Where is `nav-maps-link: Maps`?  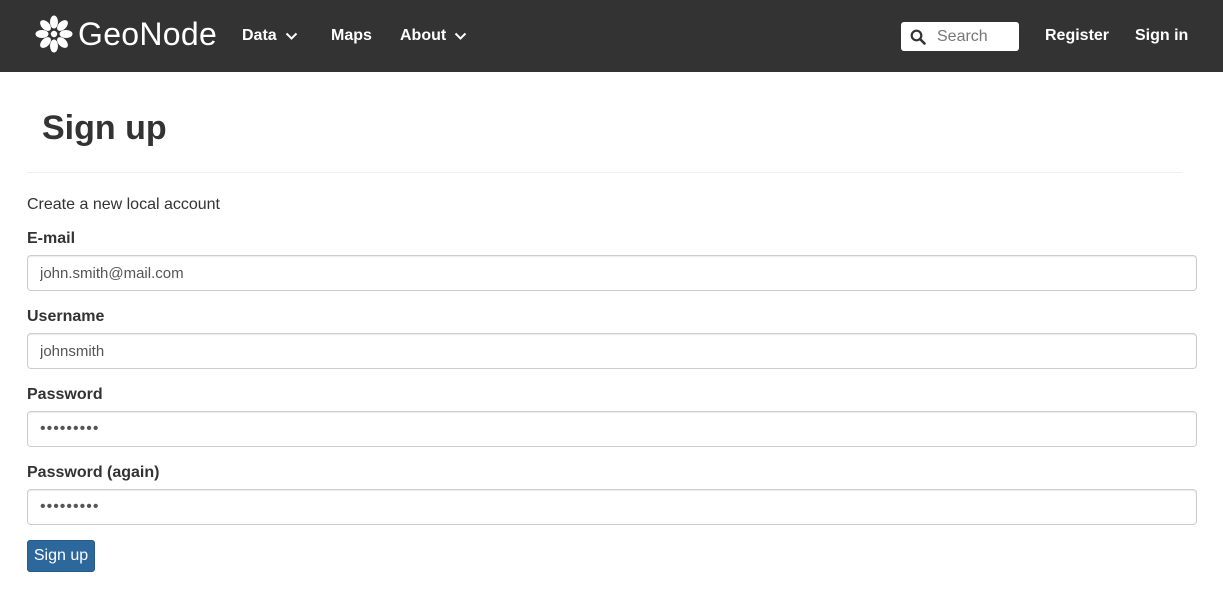 nav-maps-link: Maps is located at coordinates (351, 36).